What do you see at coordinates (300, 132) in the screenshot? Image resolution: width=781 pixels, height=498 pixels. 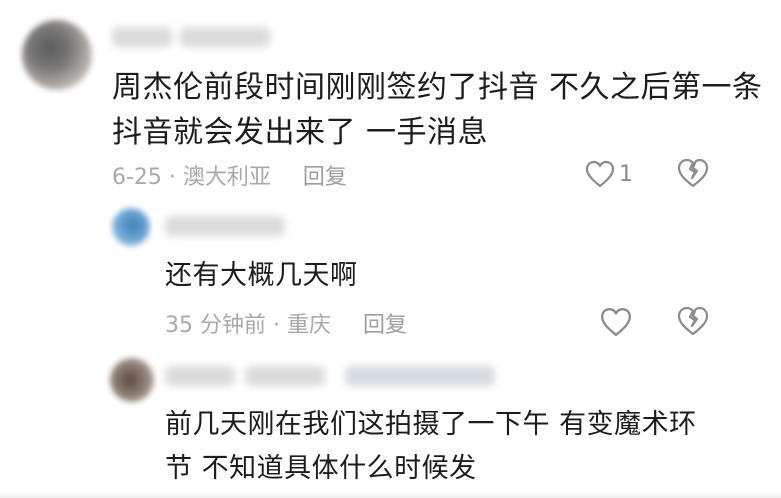 I see `comment-text-line: 抖音就会发出来了 一手消息` at bounding box center [300, 132].